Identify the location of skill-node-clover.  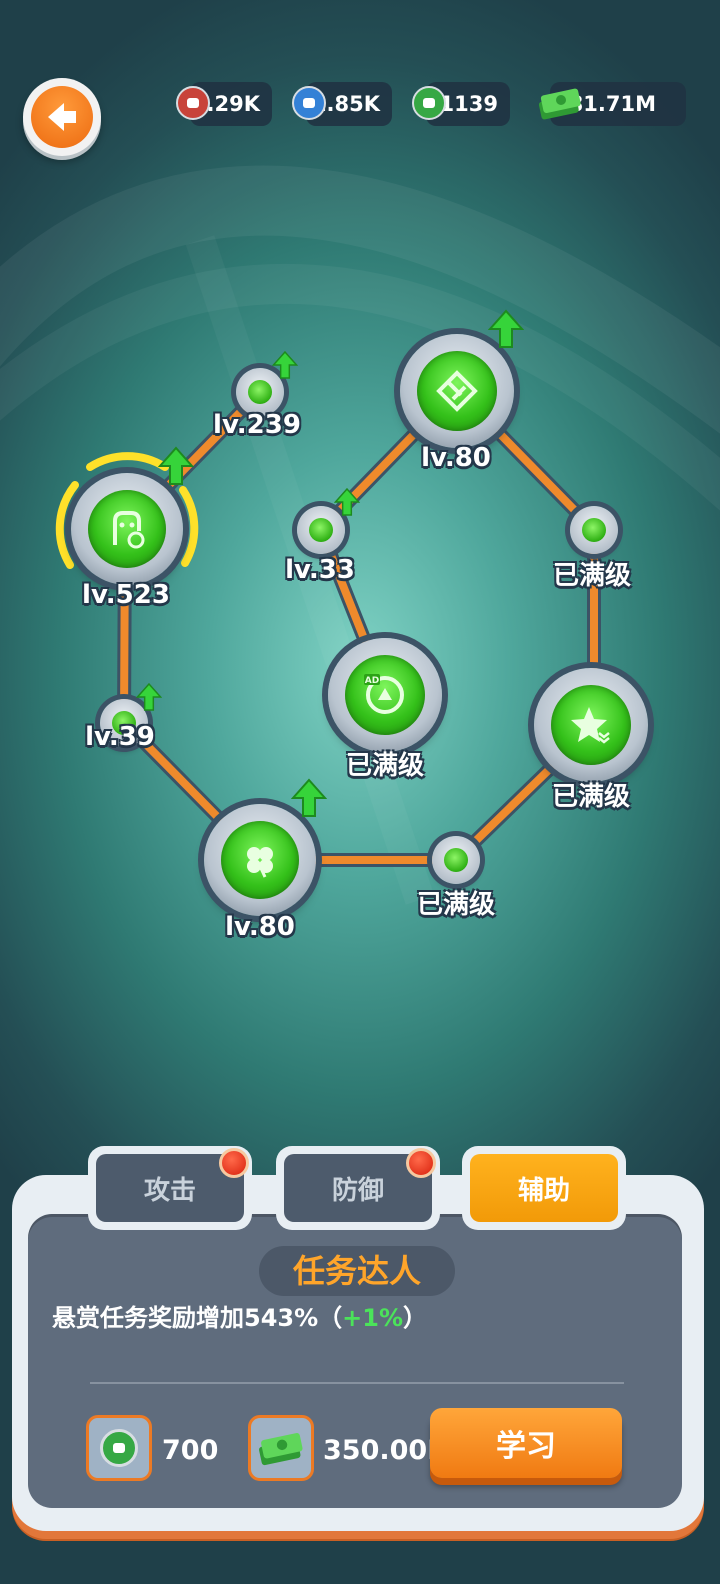
(260, 860).